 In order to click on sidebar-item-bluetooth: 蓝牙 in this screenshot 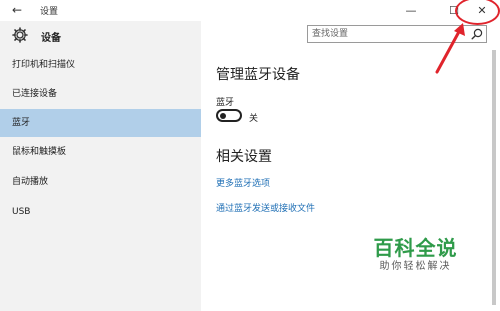, I will do `click(100, 123)`.